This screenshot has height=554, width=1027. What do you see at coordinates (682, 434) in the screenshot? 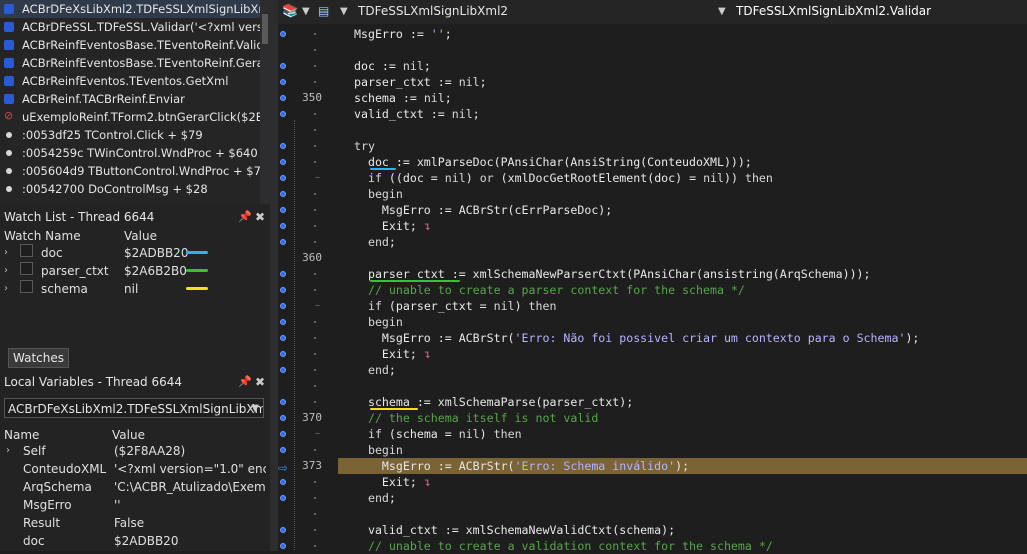
I see `code-line: if (schema = nil) then` at bounding box center [682, 434].